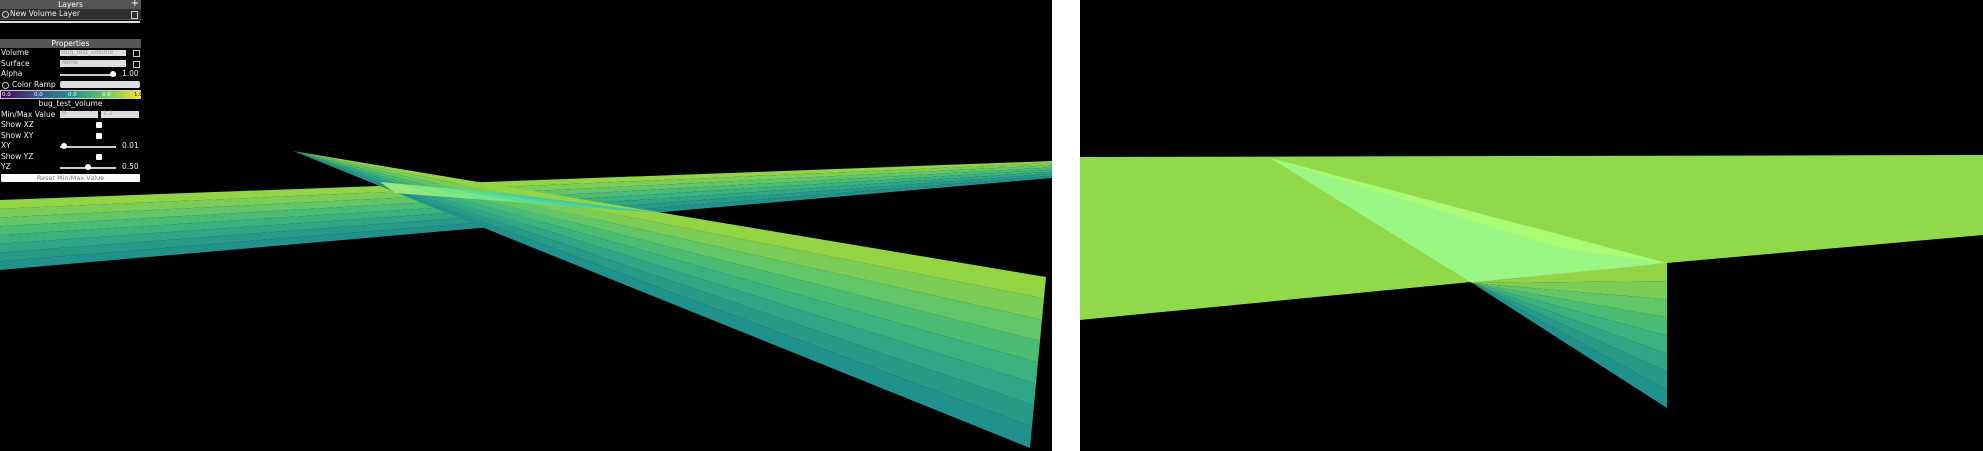 This screenshot has width=1983, height=451. I want to click on color-ramp-select, so click(100, 84).